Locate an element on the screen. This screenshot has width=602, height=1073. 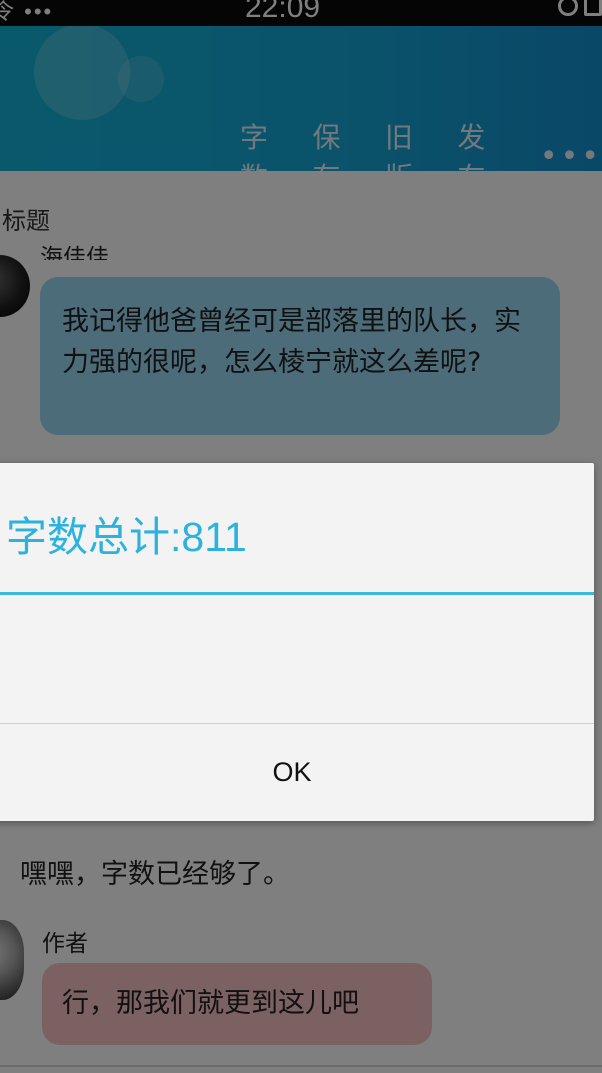
dialog-body is located at coordinates (297, 659).